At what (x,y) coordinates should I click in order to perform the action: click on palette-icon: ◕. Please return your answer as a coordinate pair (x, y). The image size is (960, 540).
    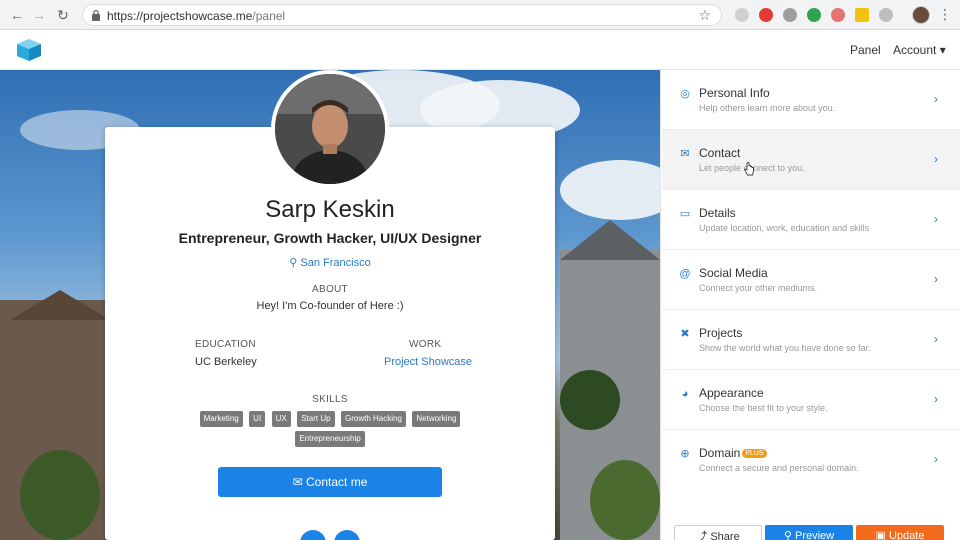
    Looking at the image, I should click on (685, 394).